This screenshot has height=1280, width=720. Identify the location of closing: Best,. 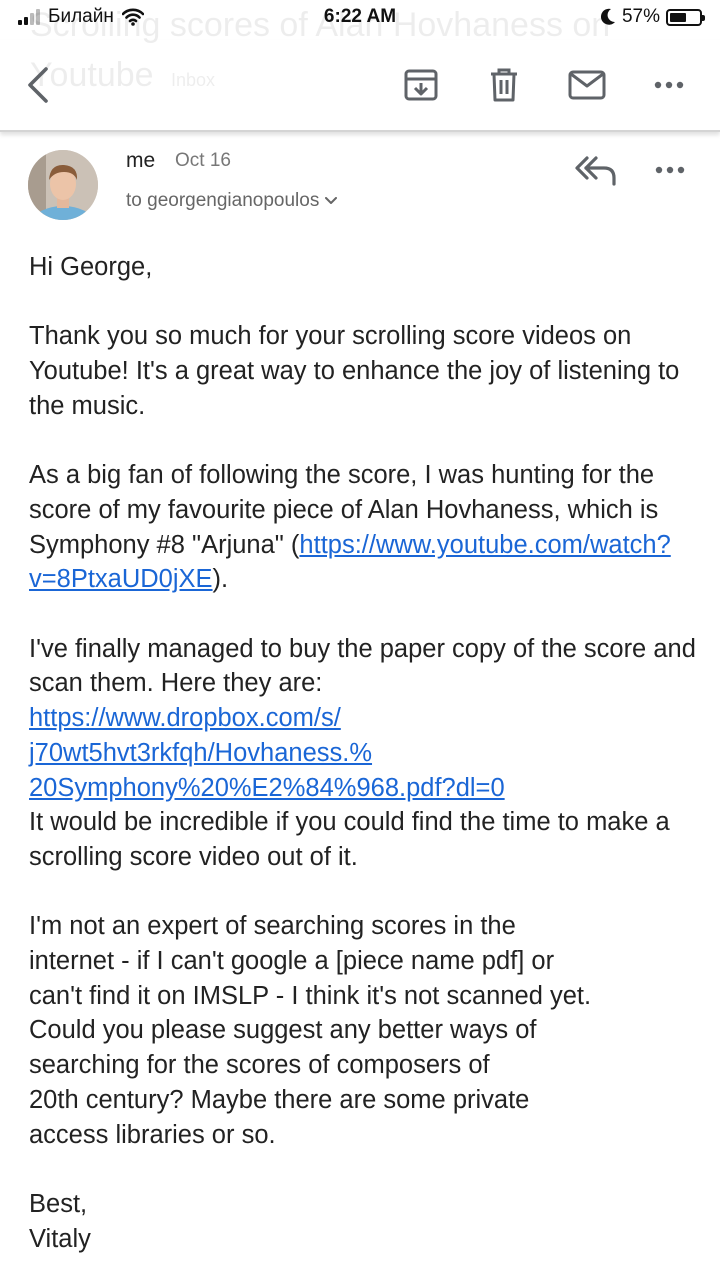
(58, 1203).